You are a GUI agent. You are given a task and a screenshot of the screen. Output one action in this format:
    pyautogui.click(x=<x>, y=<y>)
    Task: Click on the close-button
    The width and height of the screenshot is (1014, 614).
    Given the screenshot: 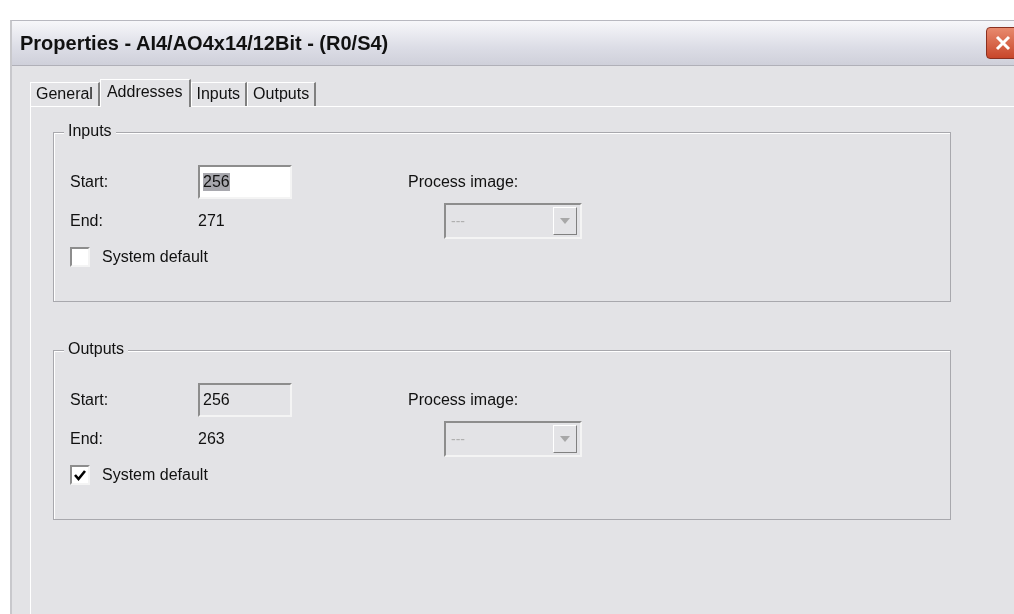 What is the action you would take?
    pyautogui.click(x=1000, y=43)
    